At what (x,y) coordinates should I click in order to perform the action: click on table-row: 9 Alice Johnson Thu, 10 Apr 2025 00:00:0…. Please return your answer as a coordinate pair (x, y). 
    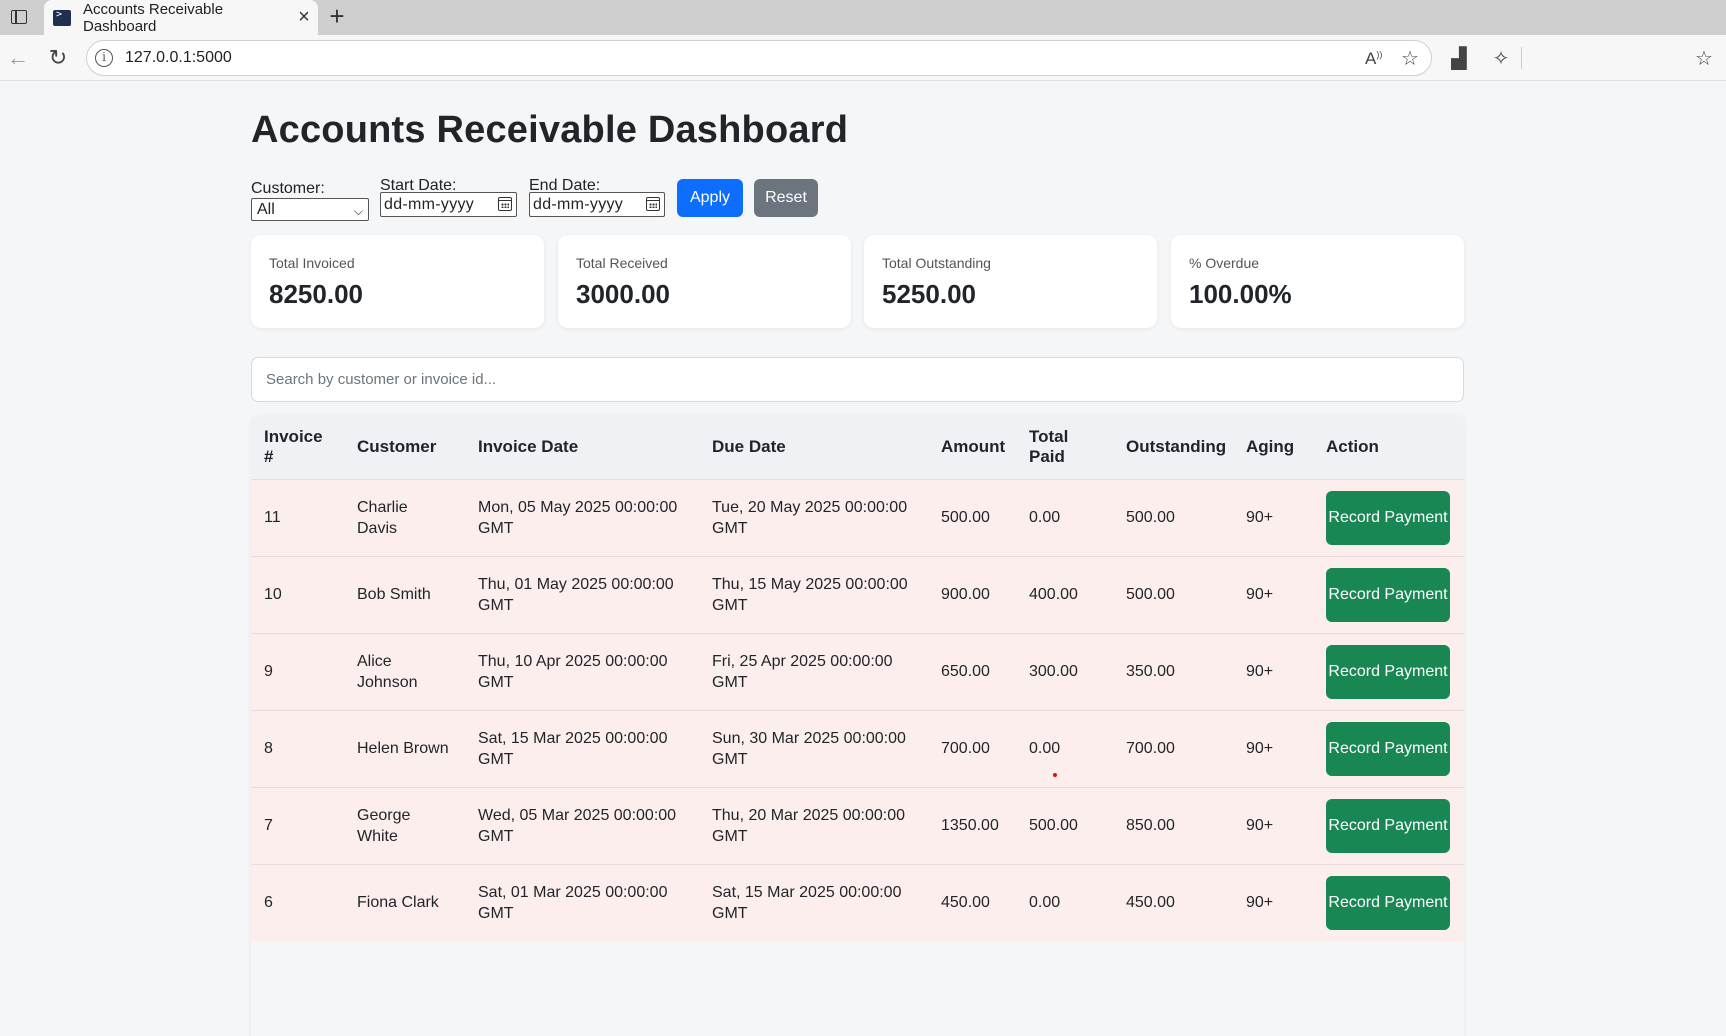
    Looking at the image, I should click on (857, 671).